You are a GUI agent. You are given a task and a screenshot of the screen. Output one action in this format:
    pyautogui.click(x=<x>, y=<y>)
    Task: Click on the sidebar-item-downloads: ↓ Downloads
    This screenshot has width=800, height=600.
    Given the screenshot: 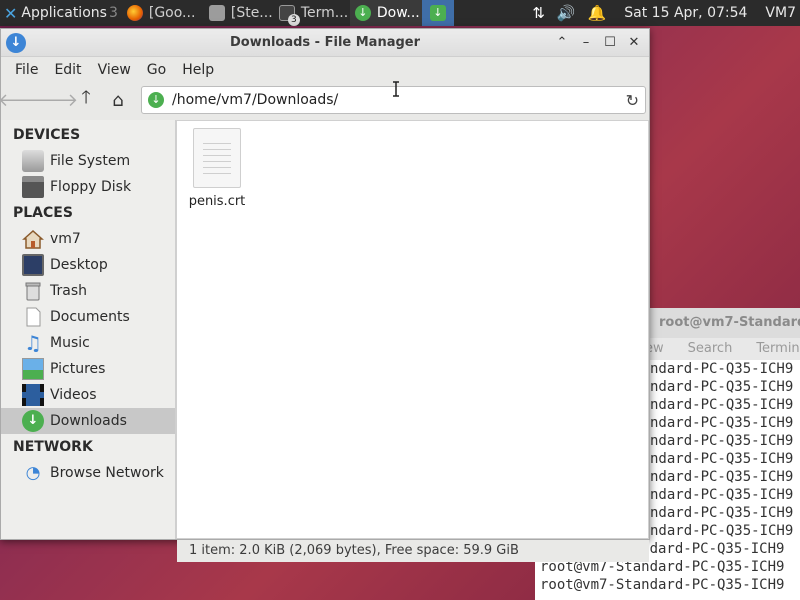 What is the action you would take?
    pyautogui.click(x=88, y=421)
    